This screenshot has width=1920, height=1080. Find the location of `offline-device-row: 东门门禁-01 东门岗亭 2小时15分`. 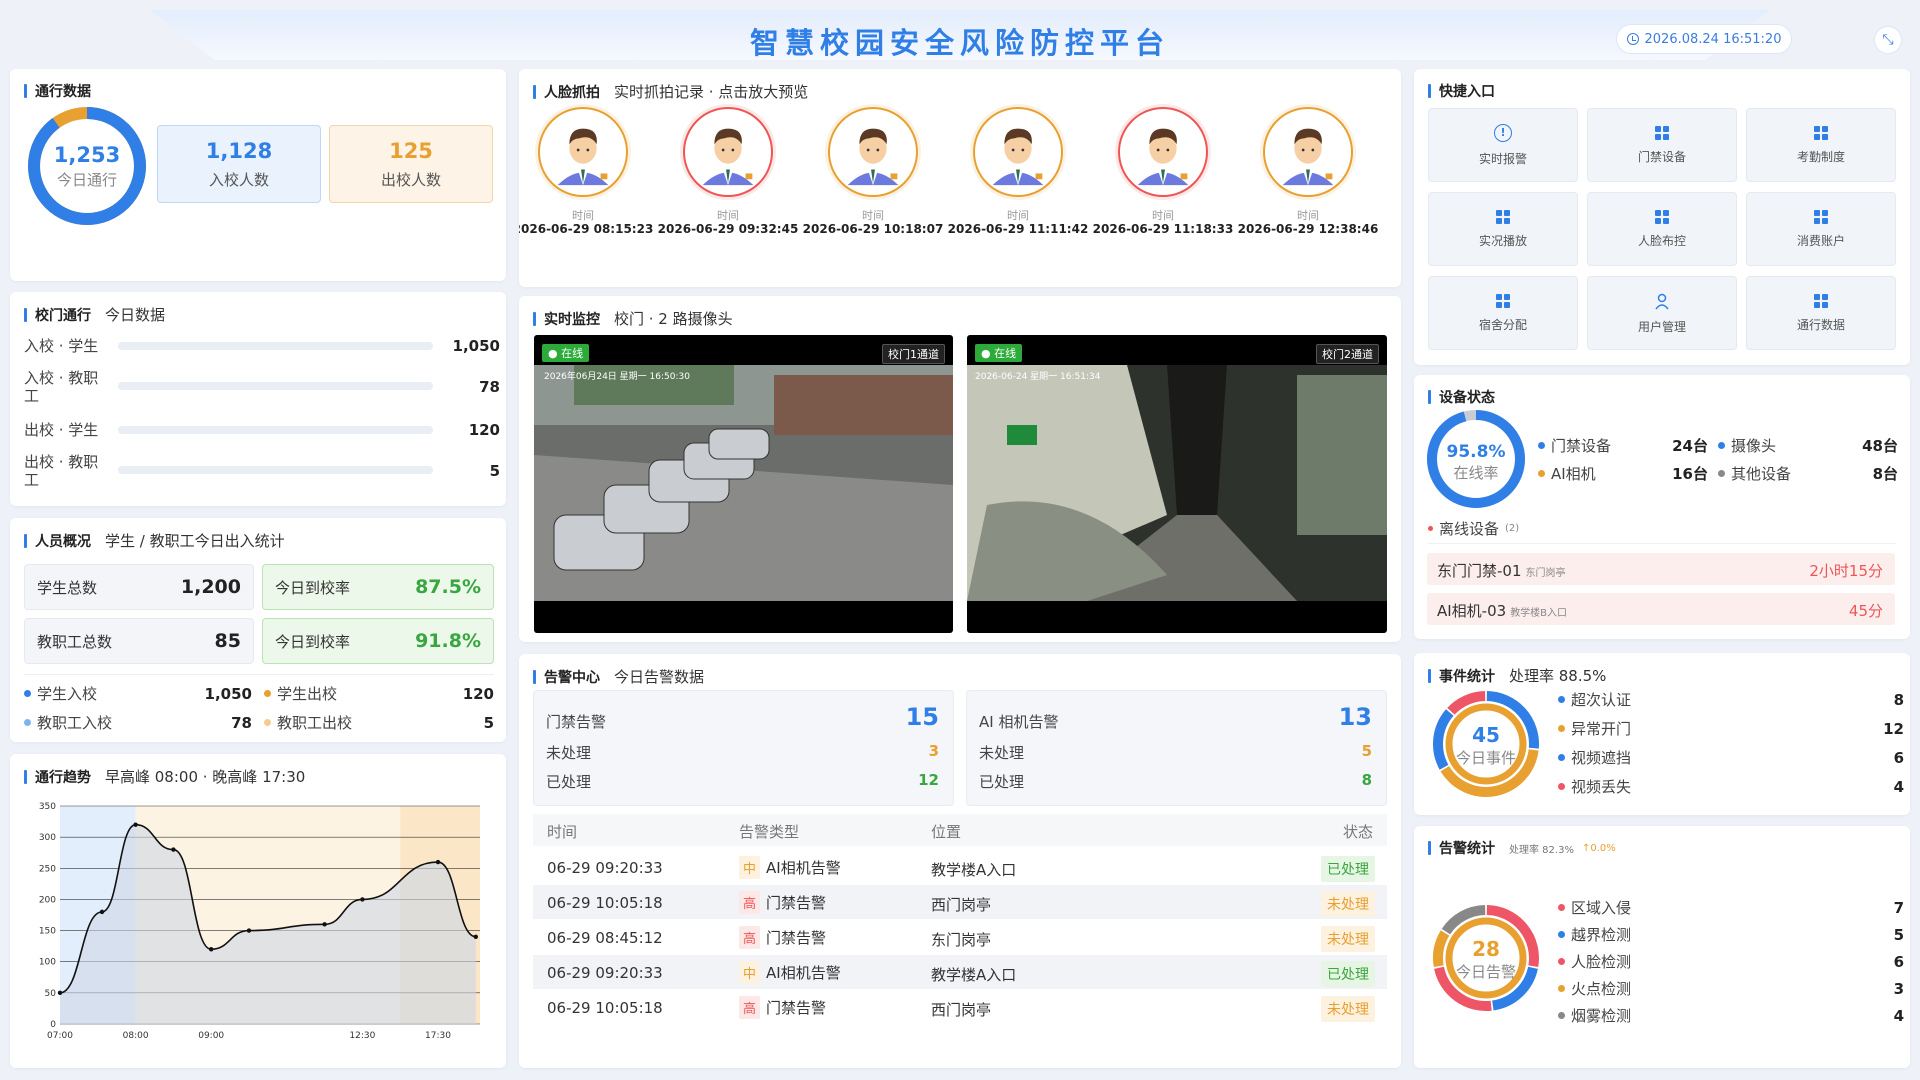

offline-device-row: 东门门禁-01 东门岗亭 2小时15分 is located at coordinates (1661, 569).